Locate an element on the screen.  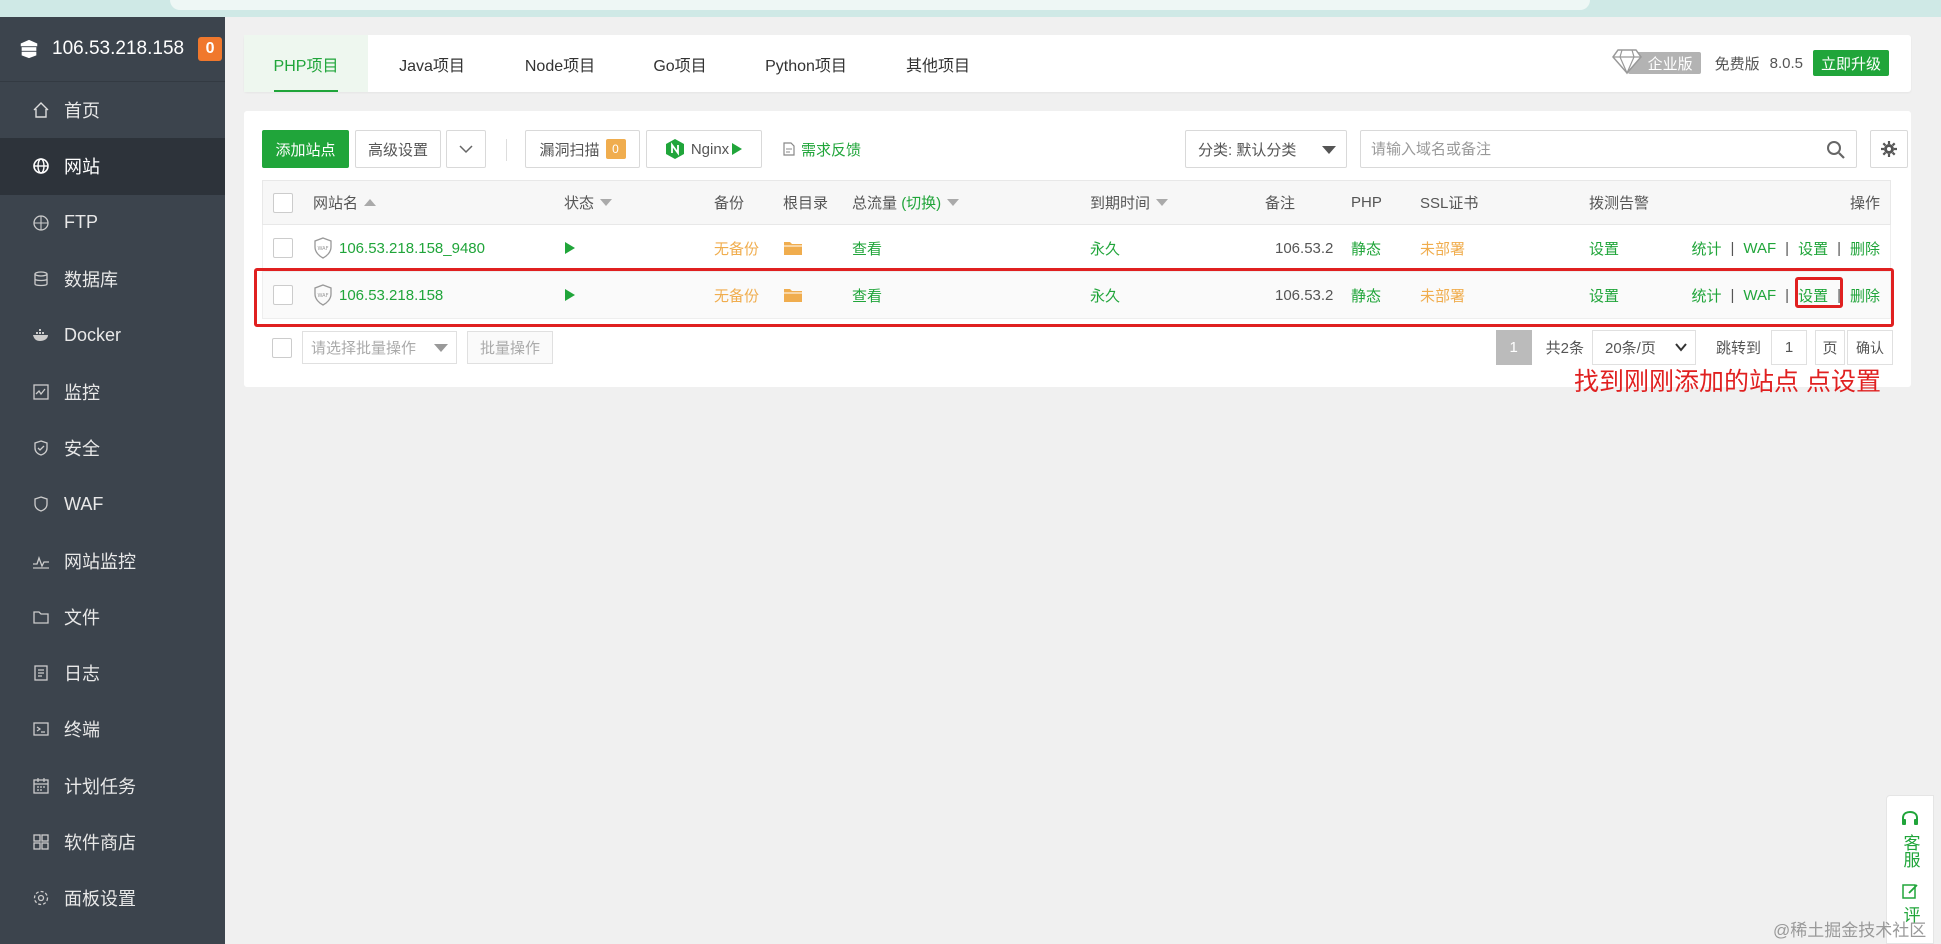
sidebar-item-security: 安全 is located at coordinates (112, 448).